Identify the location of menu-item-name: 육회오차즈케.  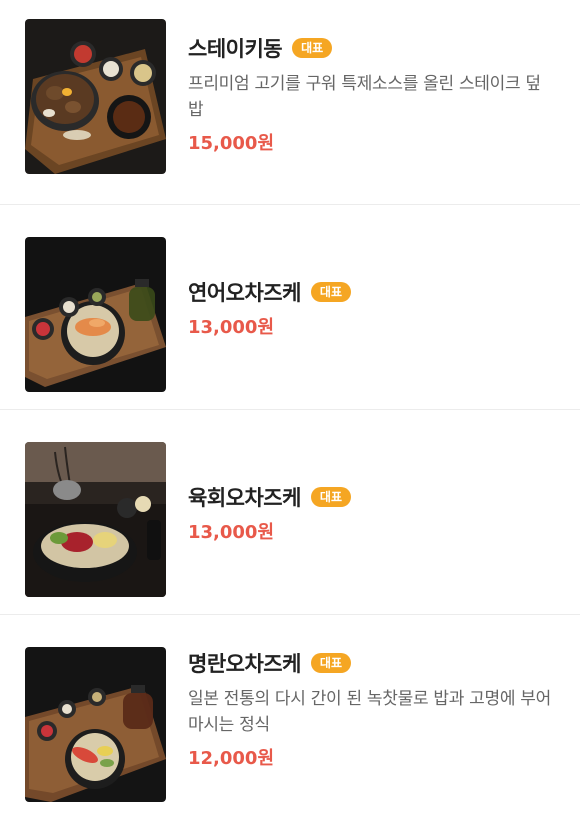
(244, 498).